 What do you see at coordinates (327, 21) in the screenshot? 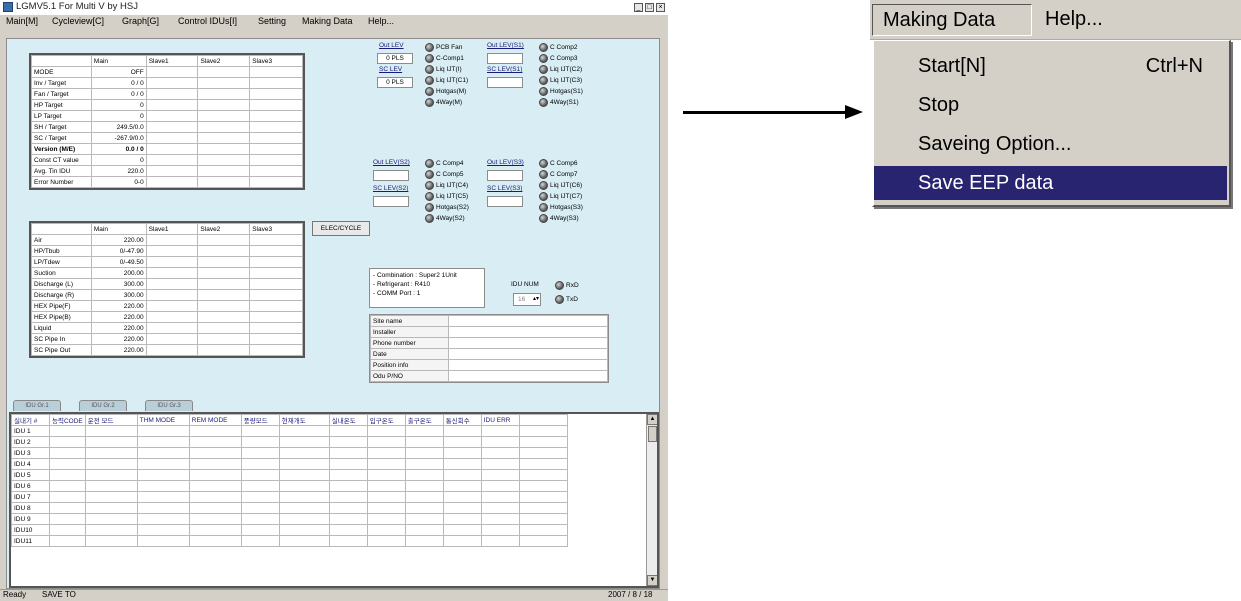
I see `menu-making-data: Making Data` at bounding box center [327, 21].